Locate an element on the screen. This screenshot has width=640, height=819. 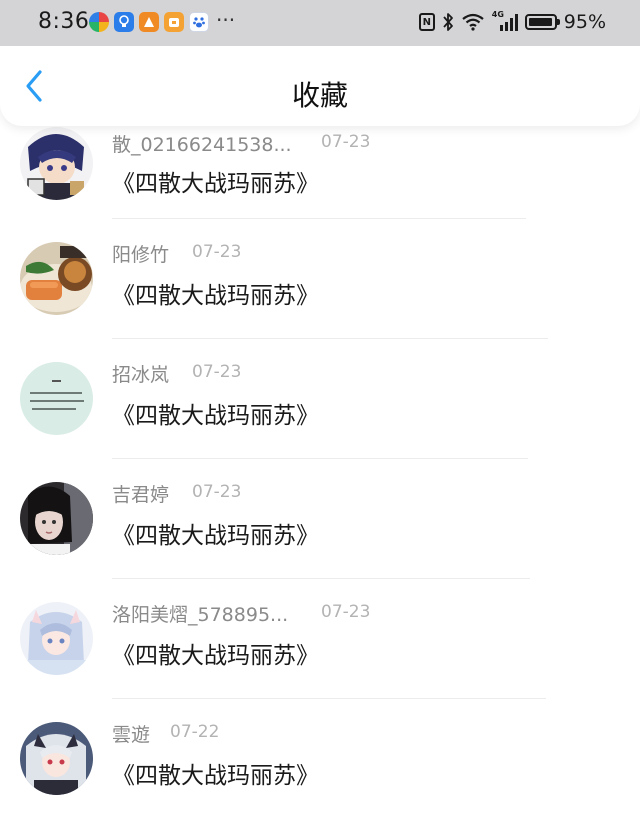
battery-percent: 95% is located at coordinates (584, 22).